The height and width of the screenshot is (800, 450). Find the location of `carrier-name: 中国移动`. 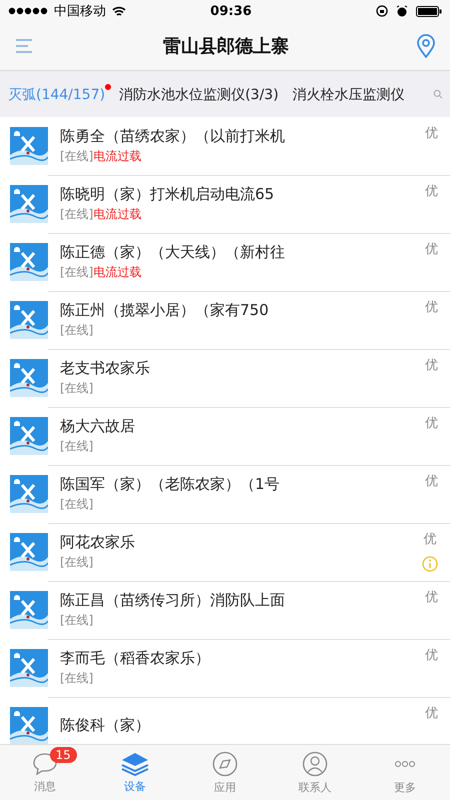

carrier-name: 中国移动 is located at coordinates (80, 11).